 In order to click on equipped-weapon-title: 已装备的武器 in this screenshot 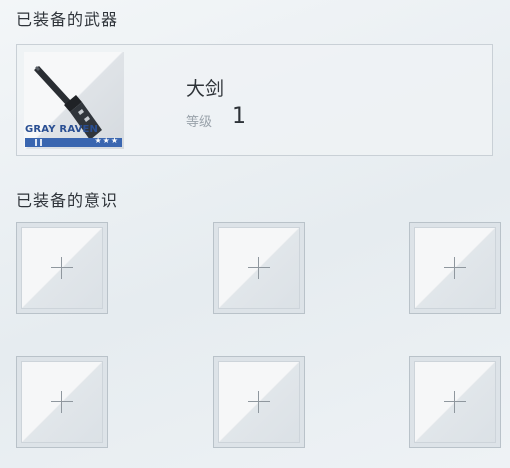, I will do `click(67, 19)`.